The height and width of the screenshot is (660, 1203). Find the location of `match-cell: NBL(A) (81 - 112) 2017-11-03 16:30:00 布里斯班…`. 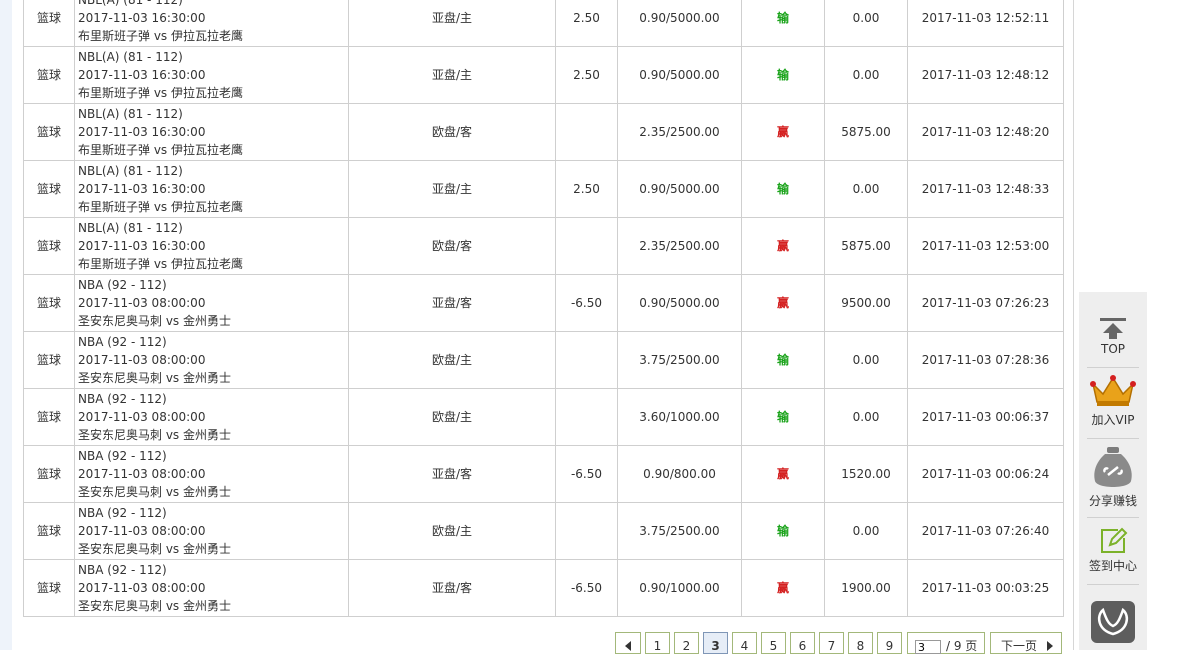

match-cell: NBL(A) (81 - 112) 2017-11-03 16:30:00 布里斯班… is located at coordinates (211, 189).